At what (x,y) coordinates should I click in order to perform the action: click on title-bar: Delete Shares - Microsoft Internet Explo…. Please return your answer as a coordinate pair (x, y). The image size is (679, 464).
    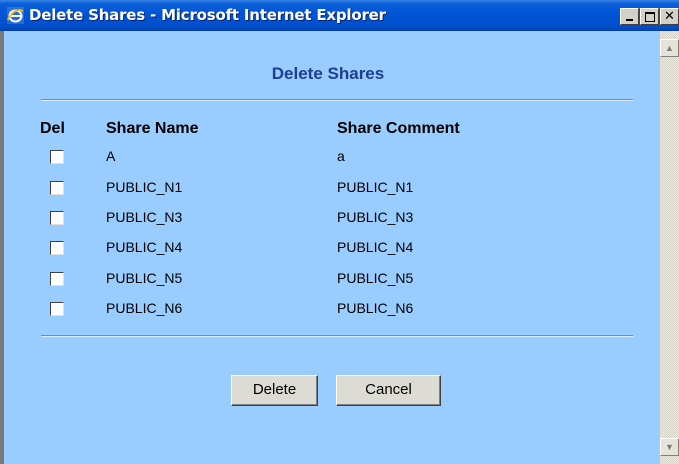
    Looking at the image, I should click on (339, 15).